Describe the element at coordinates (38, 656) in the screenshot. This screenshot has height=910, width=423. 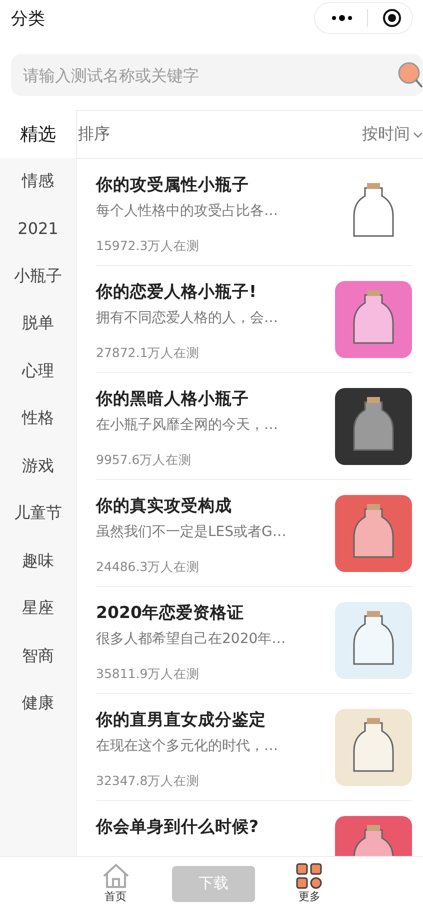
I see `category-tab: 智商` at that location.